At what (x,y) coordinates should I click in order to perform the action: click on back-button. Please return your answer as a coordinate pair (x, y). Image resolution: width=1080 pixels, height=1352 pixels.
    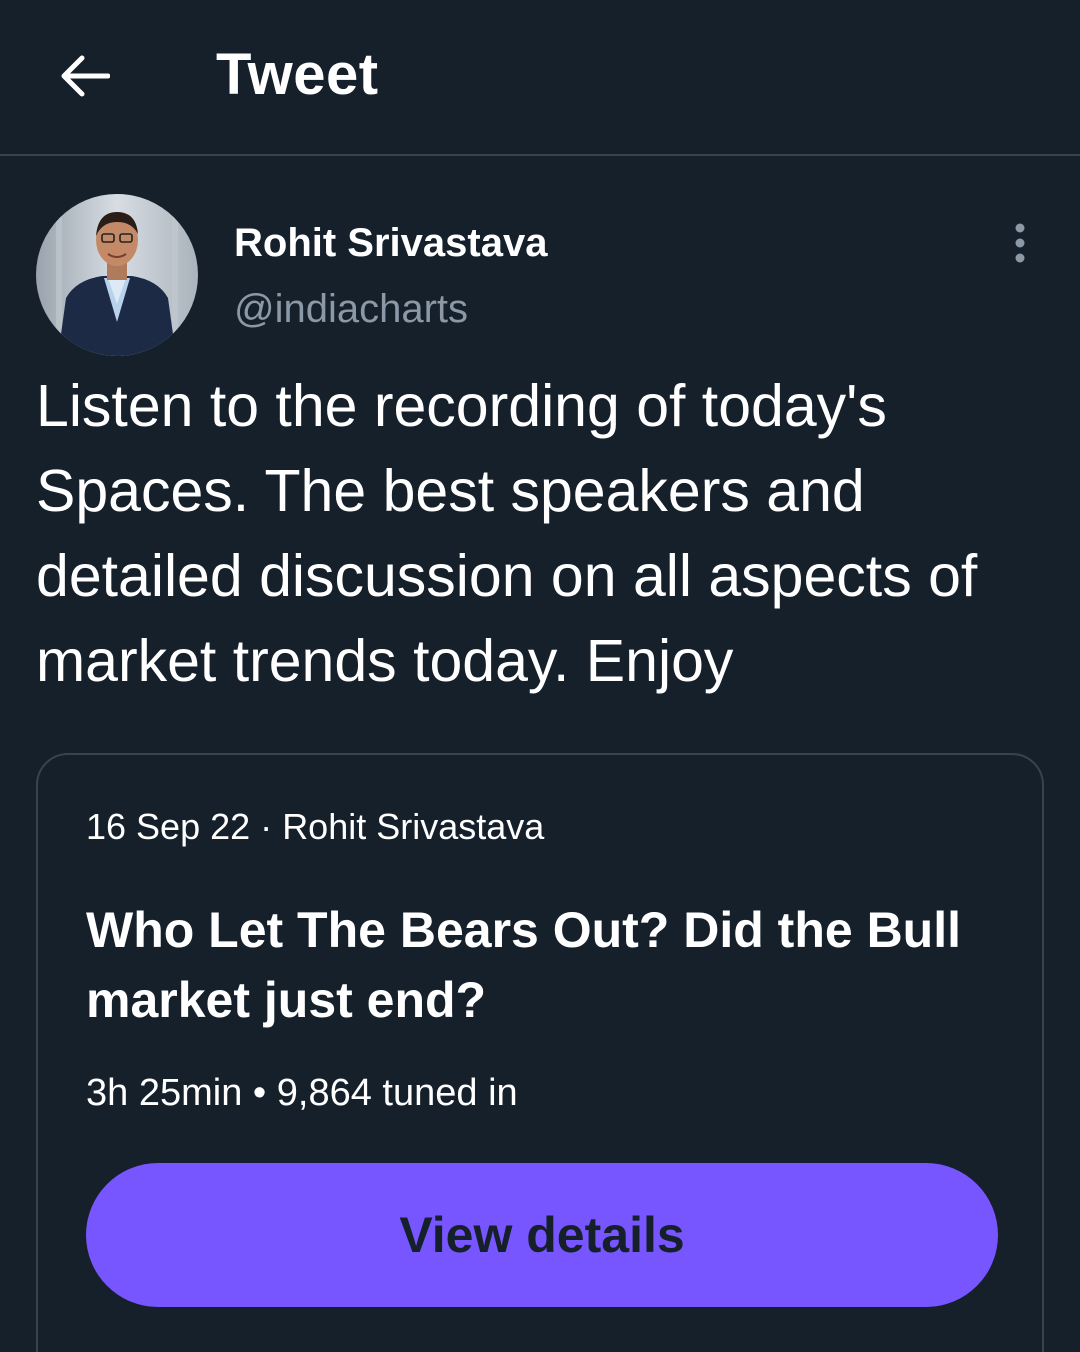
    Looking at the image, I should click on (84, 76).